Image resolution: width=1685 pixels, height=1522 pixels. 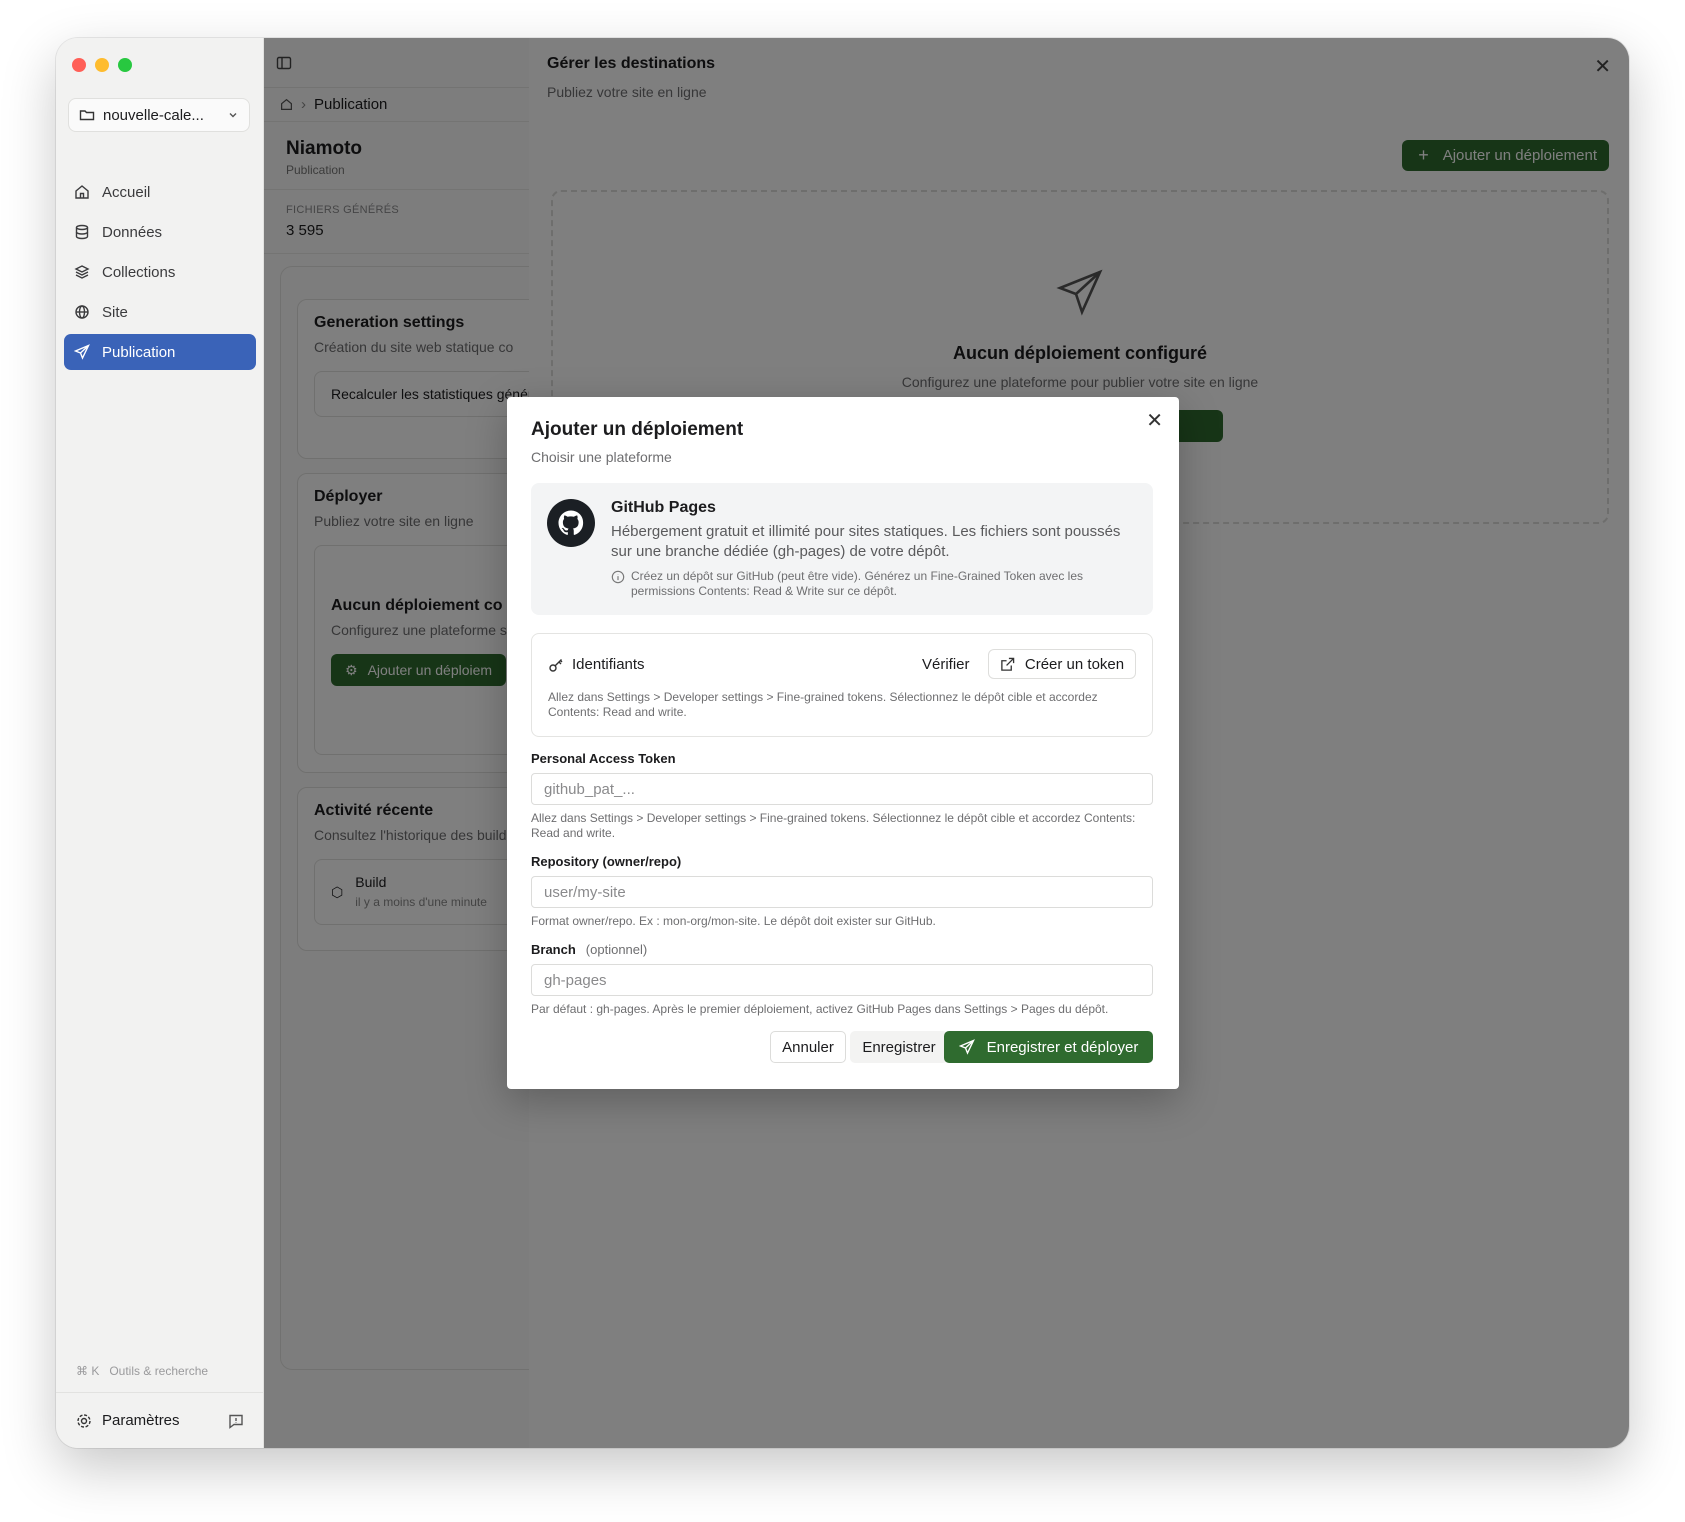 I want to click on platform-name: GitHub Pages, so click(x=663, y=507).